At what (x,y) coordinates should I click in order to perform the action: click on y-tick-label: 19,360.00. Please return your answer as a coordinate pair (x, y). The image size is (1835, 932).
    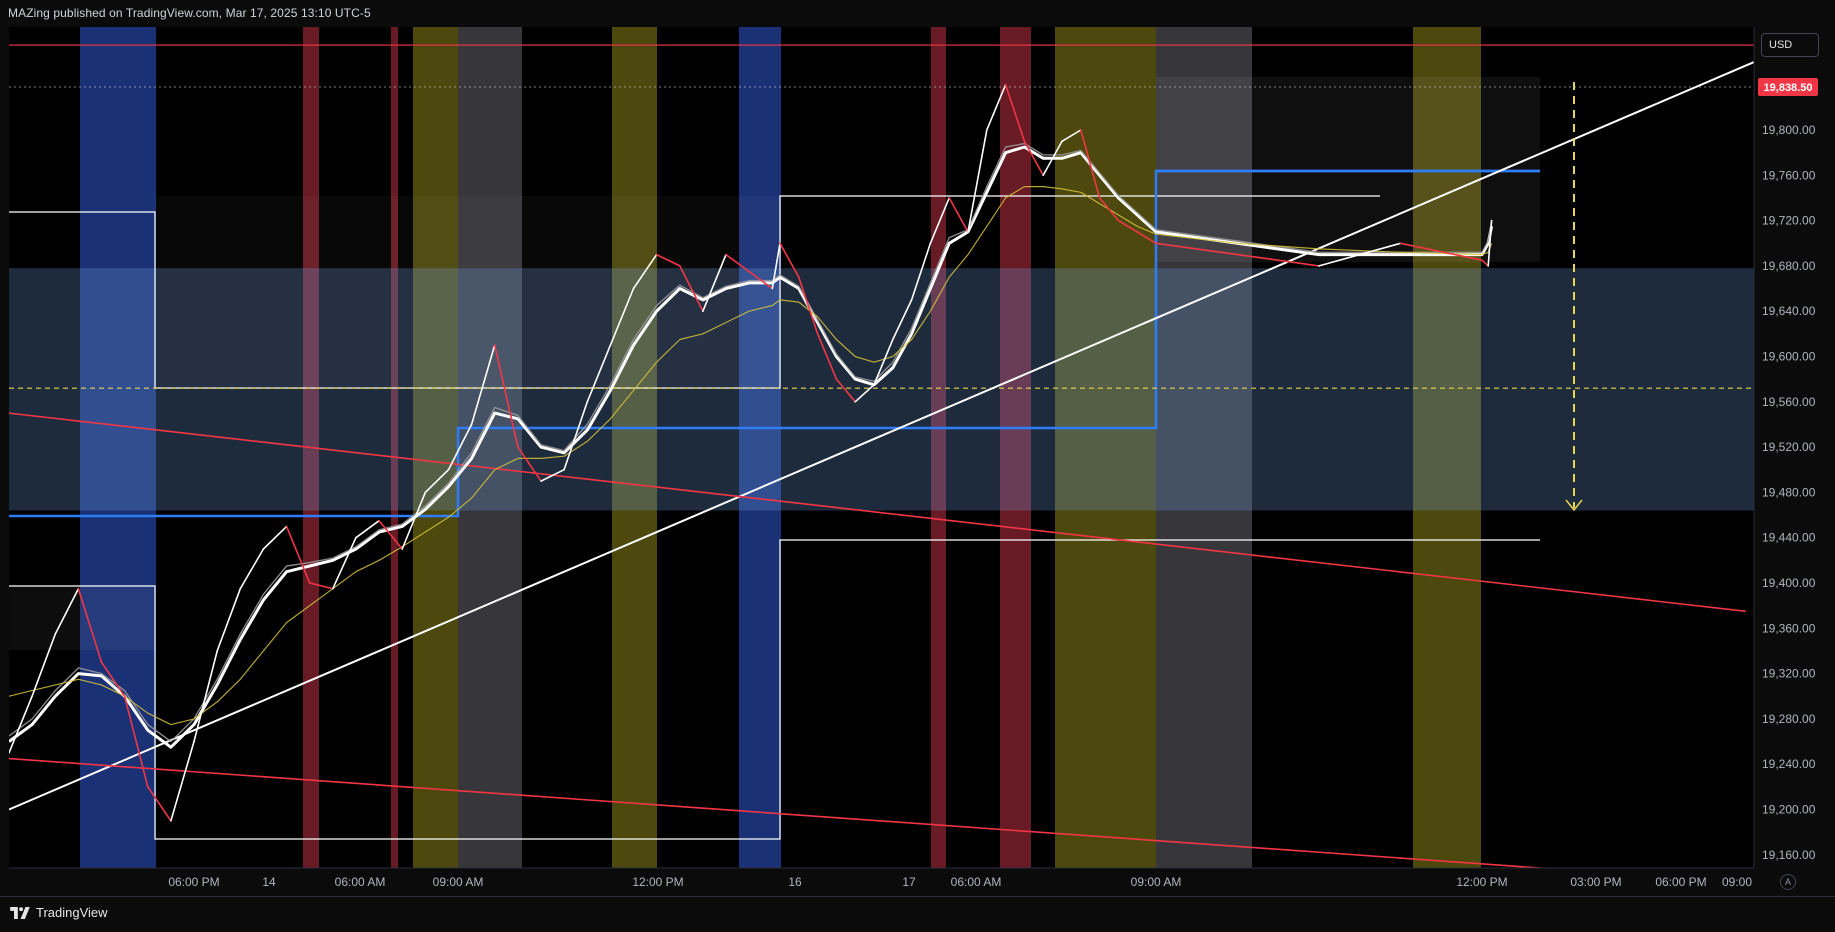
    Looking at the image, I should click on (1789, 628).